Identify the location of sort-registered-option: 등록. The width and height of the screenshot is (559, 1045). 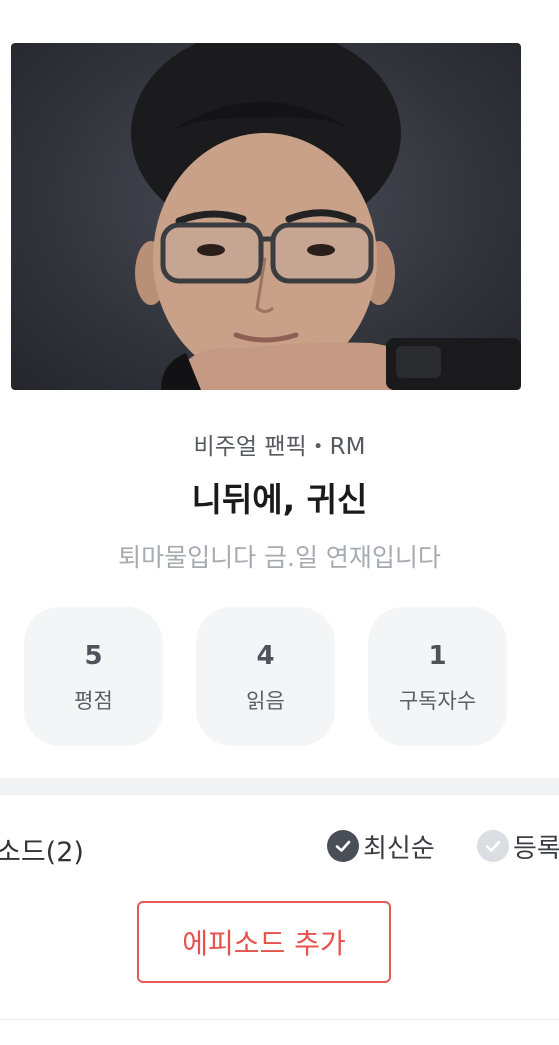
(518, 846).